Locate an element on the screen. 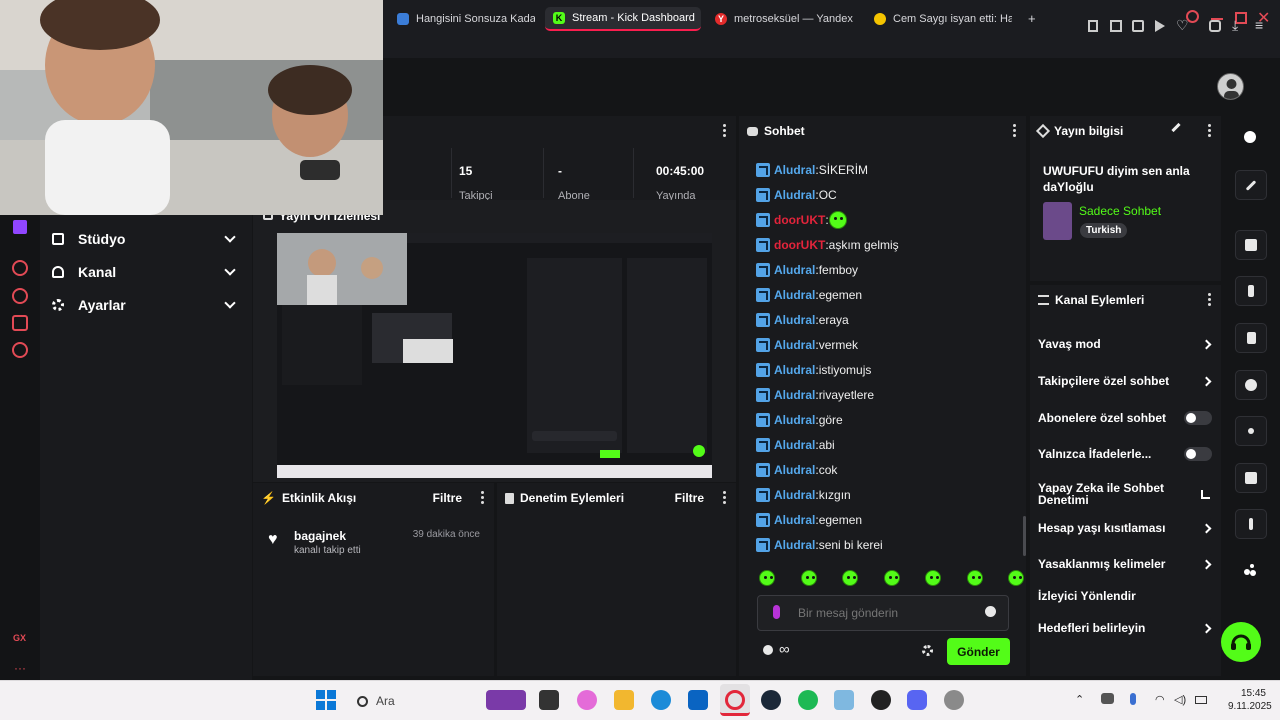 This screenshot has width=1280, height=720. steam-icon is located at coordinates (771, 700).